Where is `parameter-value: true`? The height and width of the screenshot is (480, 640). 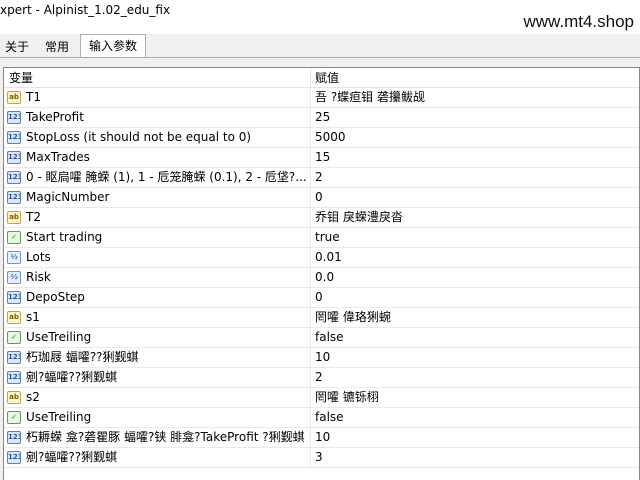
parameter-value: true is located at coordinates (474, 237).